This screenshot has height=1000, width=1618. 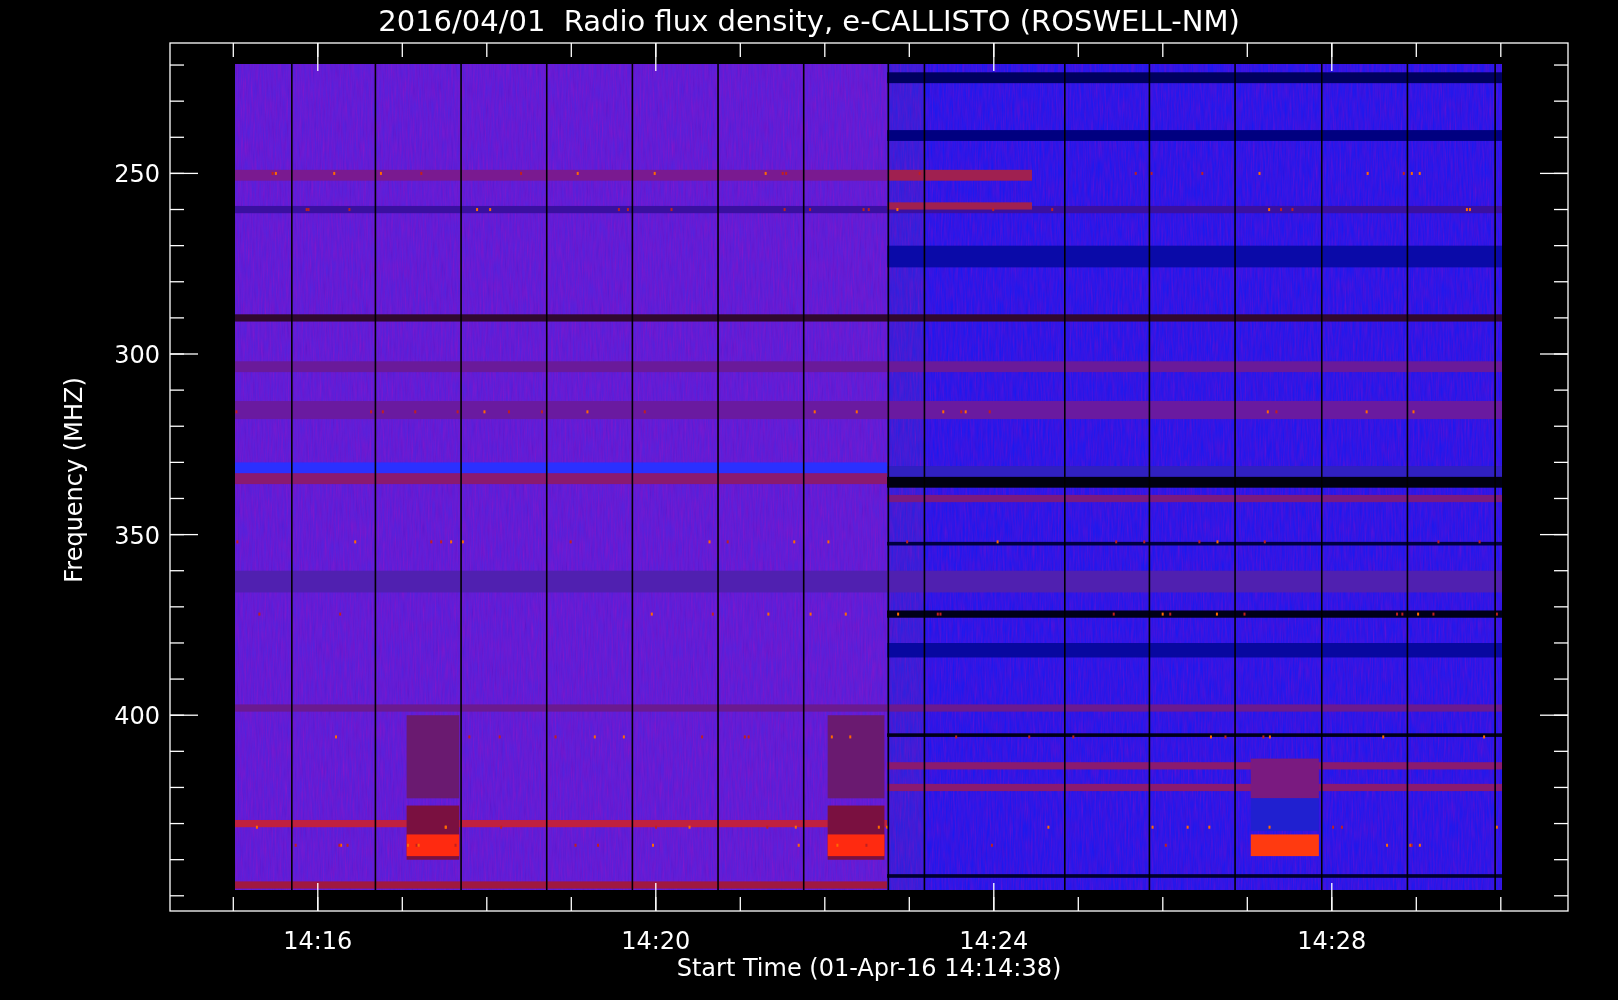 I want to click on y-tick-label: 300, so click(x=137, y=355).